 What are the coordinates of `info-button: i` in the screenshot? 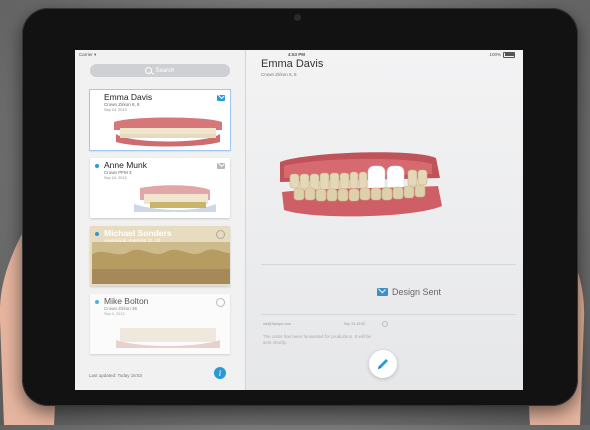 It's located at (220, 373).